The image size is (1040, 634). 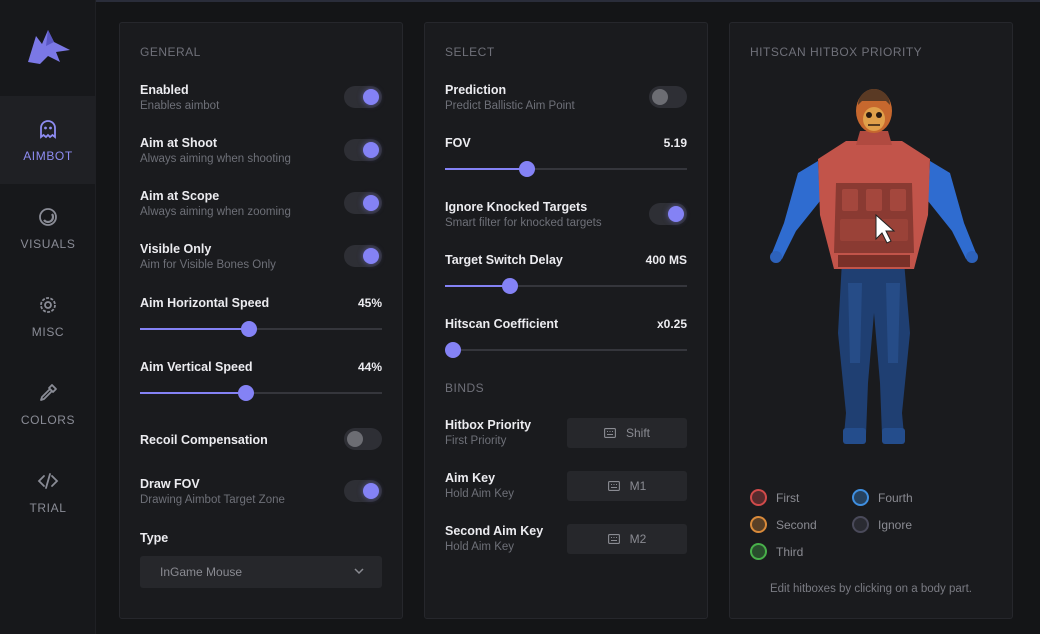 What do you see at coordinates (48, 492) in the screenshot?
I see `sidebar-item-trial: TRIAL` at bounding box center [48, 492].